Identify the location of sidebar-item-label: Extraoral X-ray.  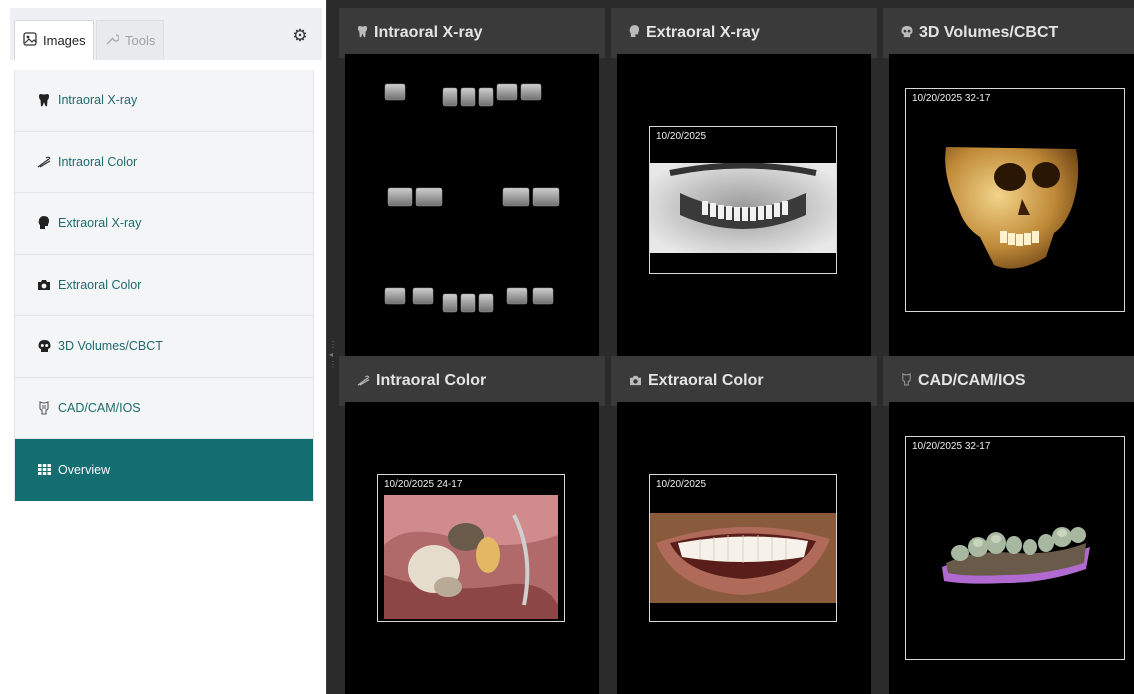
(100, 223).